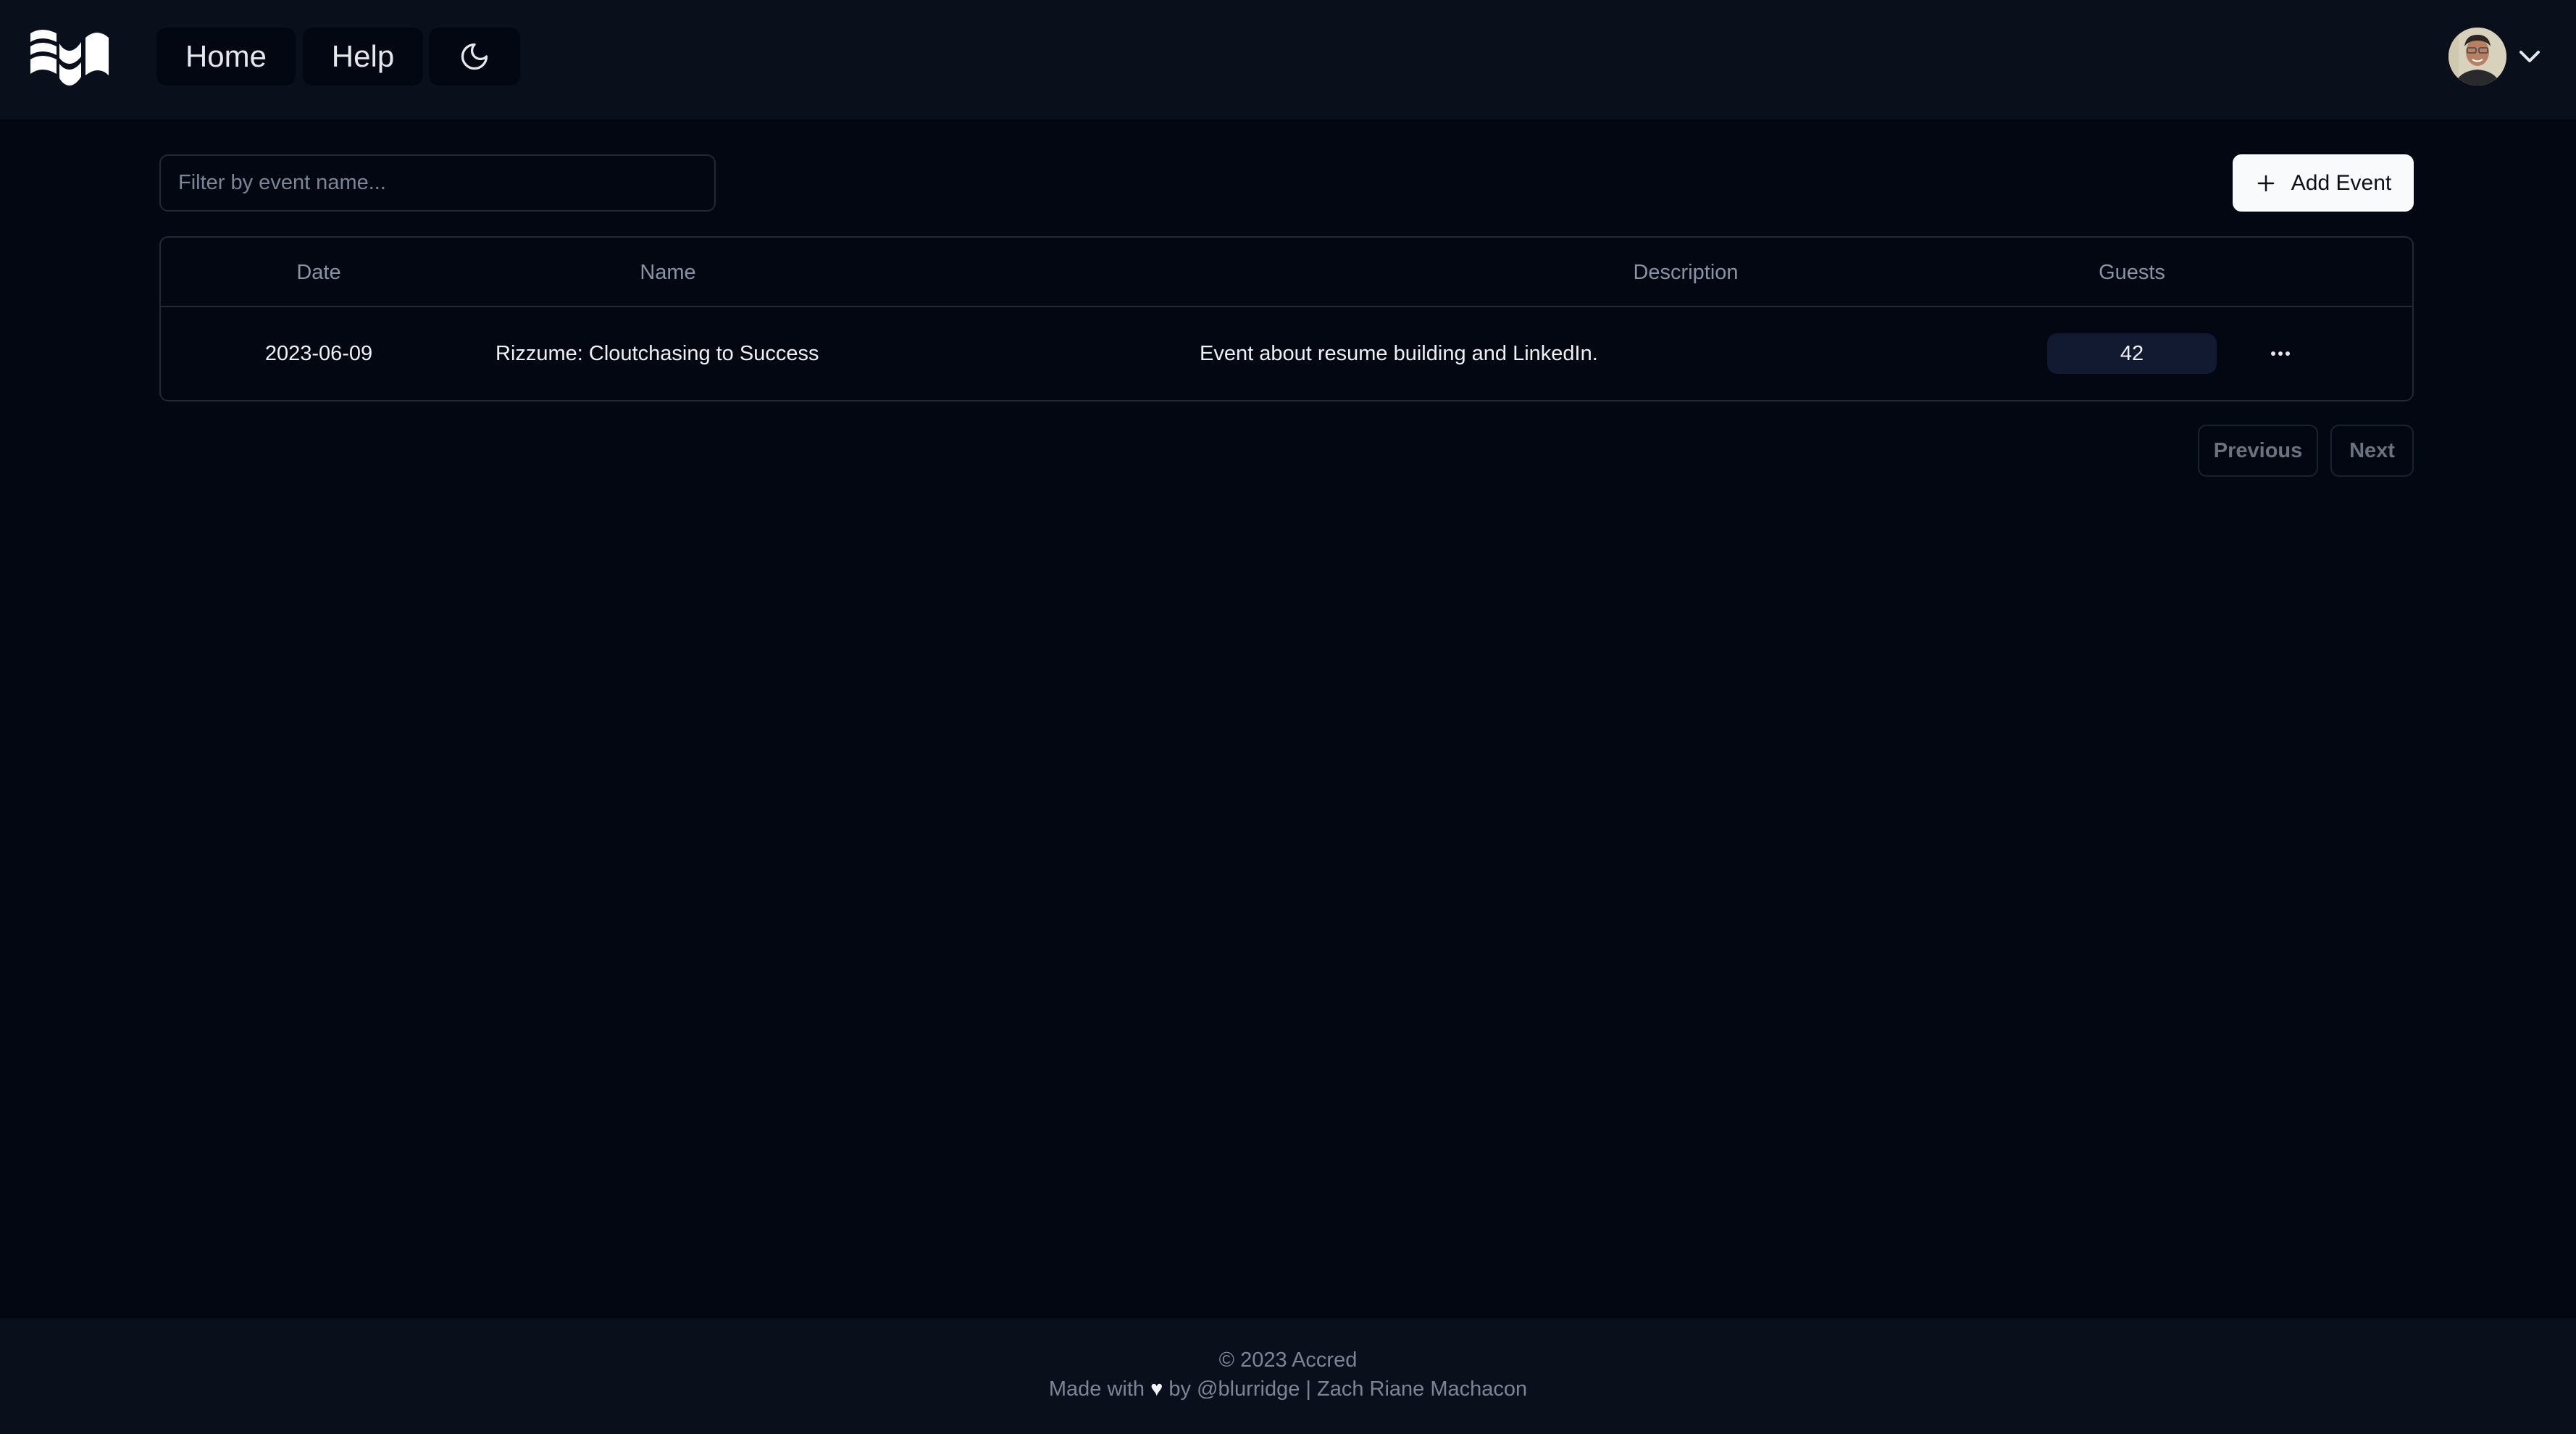  Describe the element at coordinates (2341, 182) in the screenshot. I see `add-event-label: Add Event` at that location.